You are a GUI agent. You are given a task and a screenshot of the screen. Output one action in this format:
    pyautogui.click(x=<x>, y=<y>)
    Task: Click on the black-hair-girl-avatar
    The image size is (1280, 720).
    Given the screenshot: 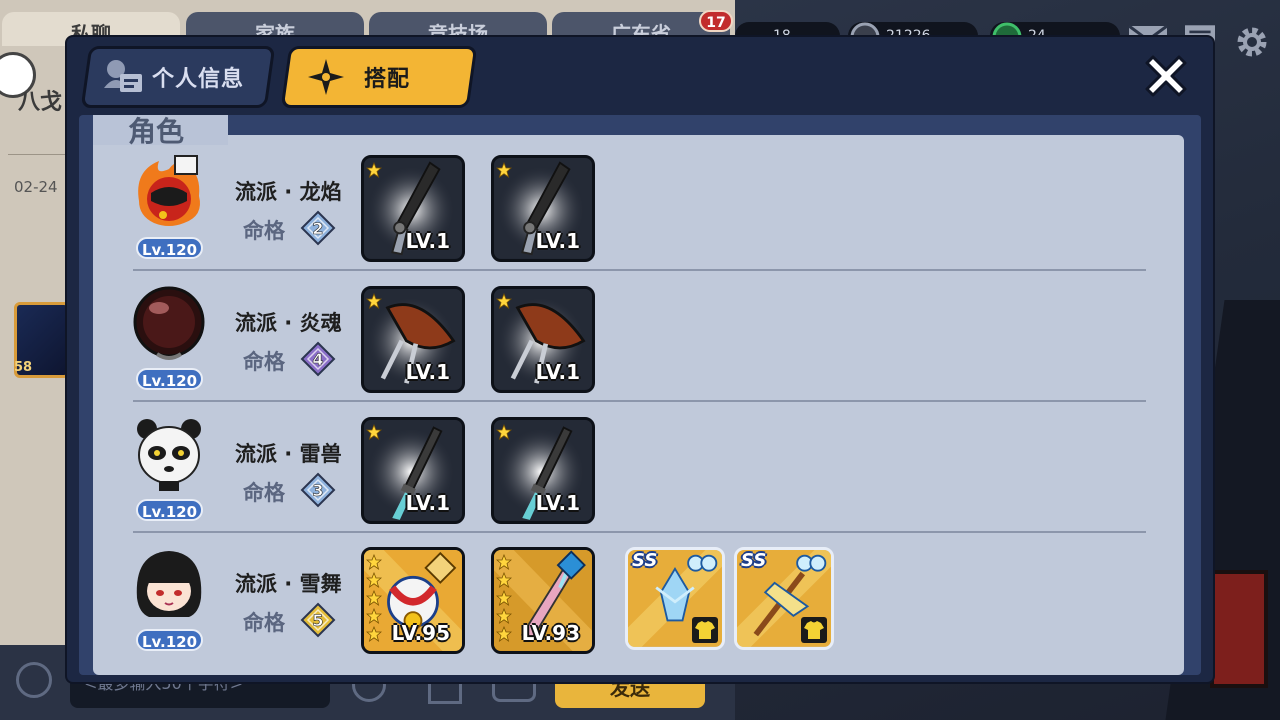 What is the action you would take?
    pyautogui.click(x=169, y=583)
    